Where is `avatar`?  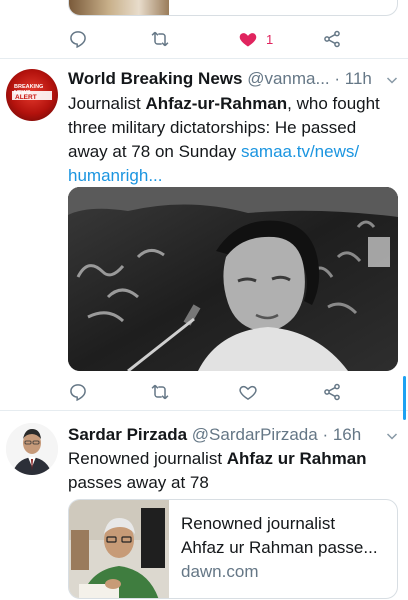
avatar is located at coordinates (32, 449).